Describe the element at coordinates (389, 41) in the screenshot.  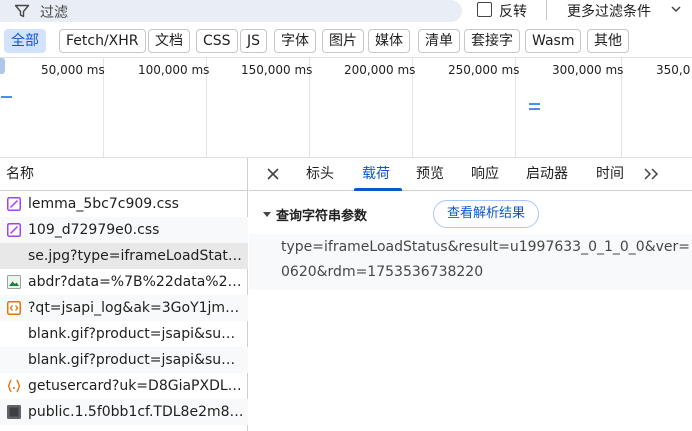
I see `type-filter-media: 媒体` at that location.